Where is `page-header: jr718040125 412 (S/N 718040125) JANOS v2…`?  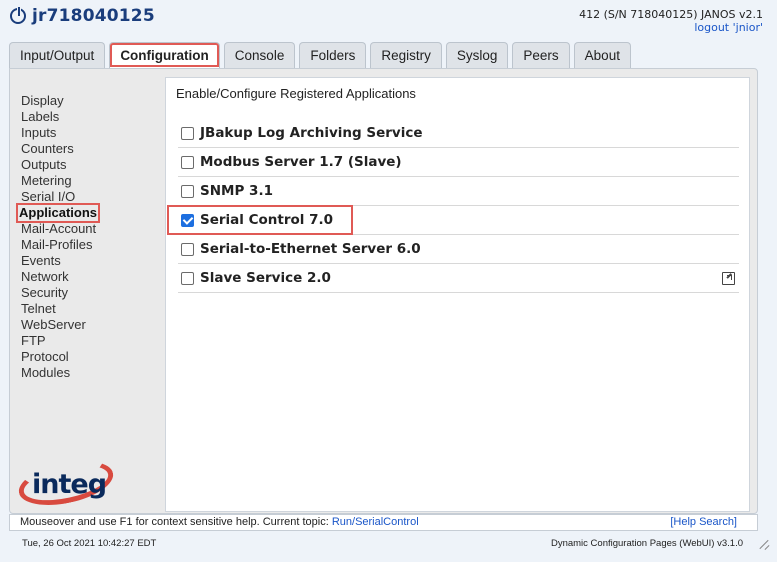
page-header: jr718040125 412 (S/N 718040125) JANOS v2… is located at coordinates (388, 21).